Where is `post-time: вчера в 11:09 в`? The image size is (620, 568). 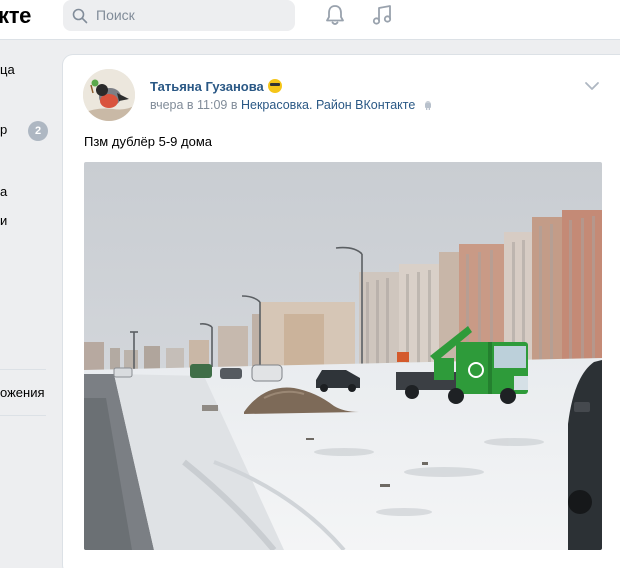
post-time: вчера в 11:09 в is located at coordinates (194, 105).